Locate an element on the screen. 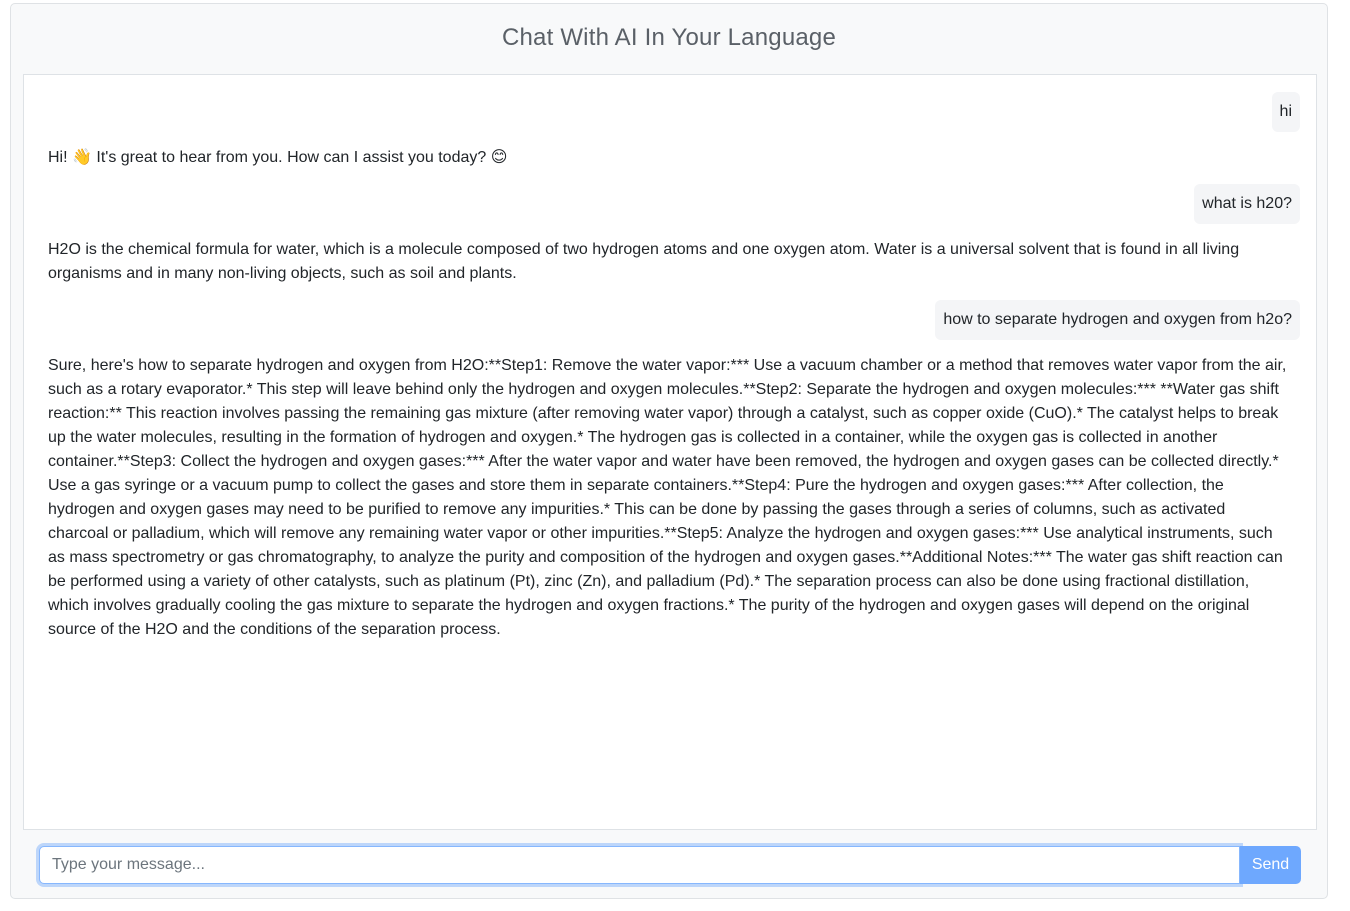  user-message: hi is located at coordinates (1285, 112).